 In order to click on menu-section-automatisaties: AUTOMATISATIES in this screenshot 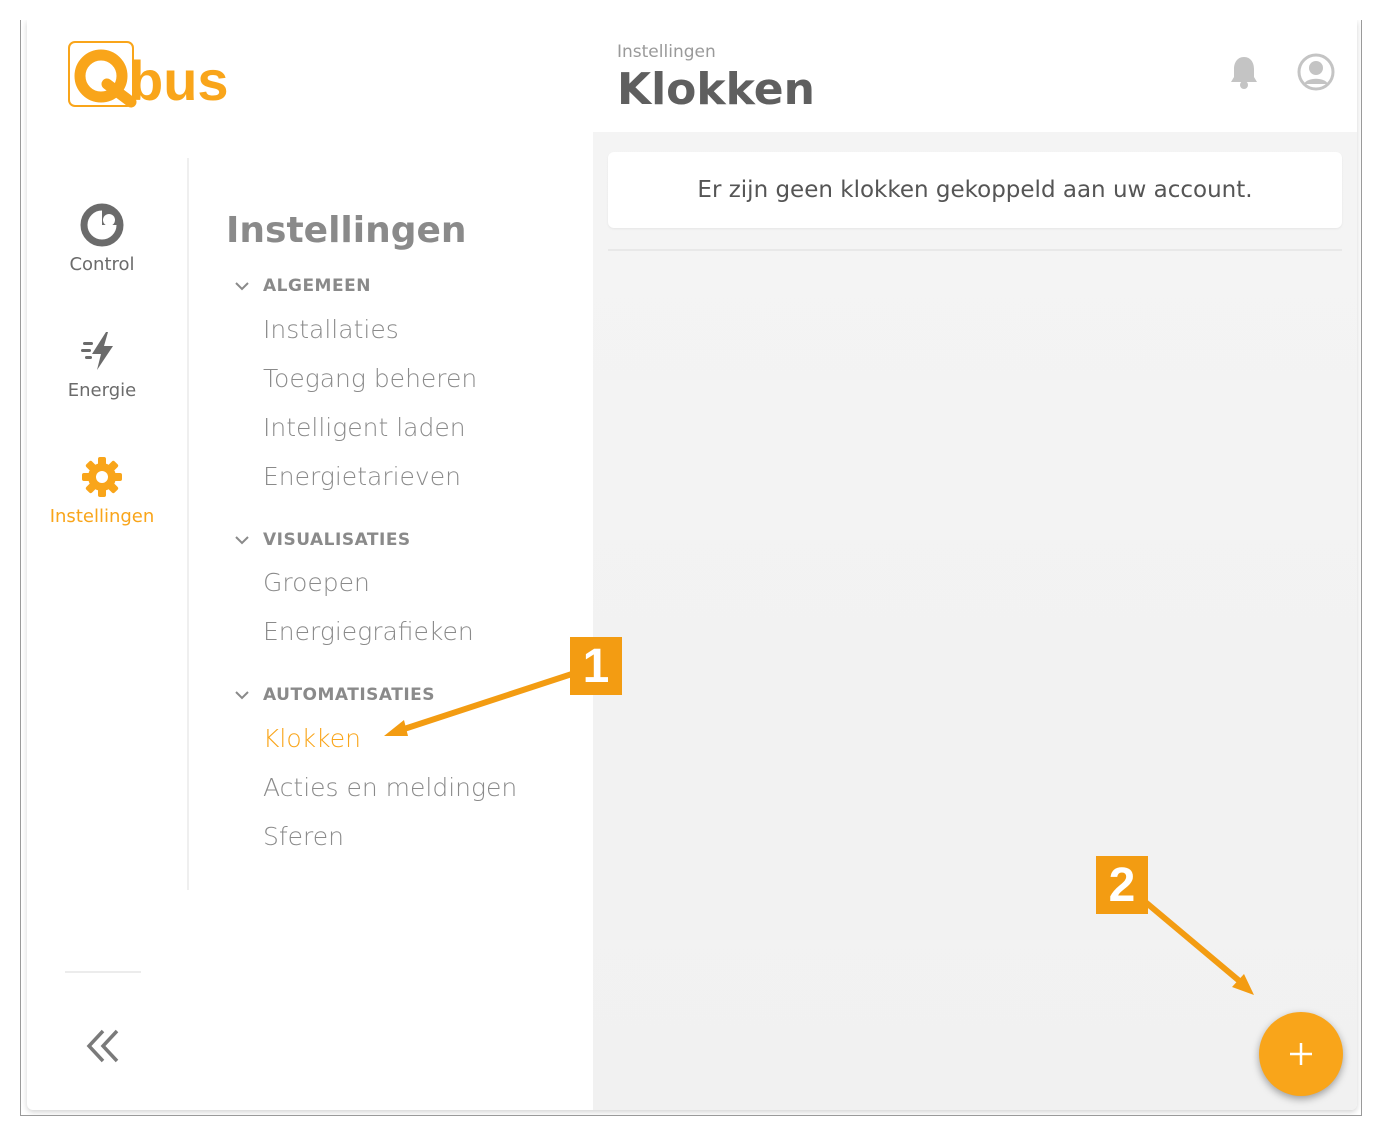, I will do `click(335, 695)`.